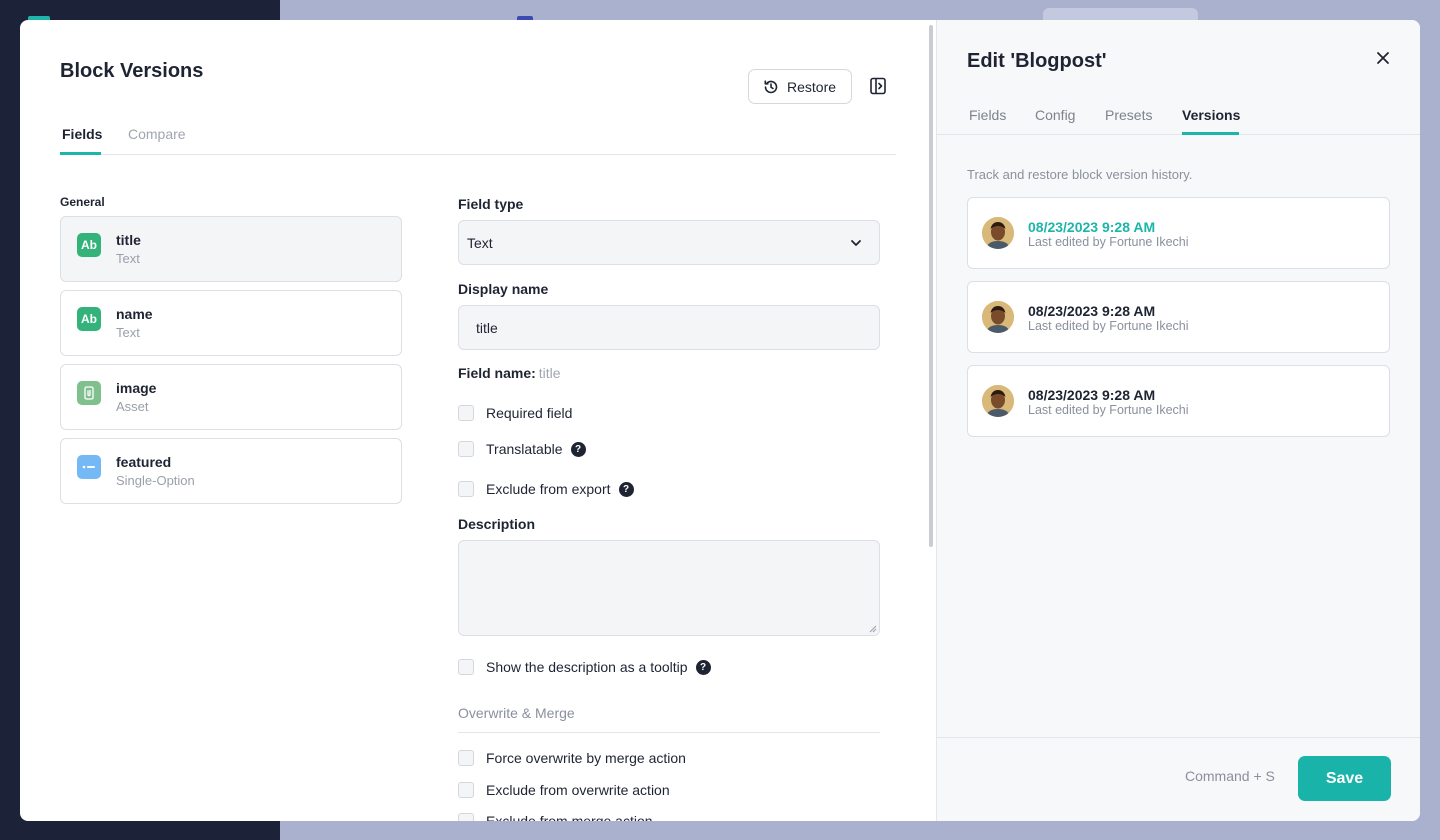 This screenshot has height=840, width=1440. Describe the element at coordinates (128, 240) in the screenshot. I see `field-card-name: title` at that location.